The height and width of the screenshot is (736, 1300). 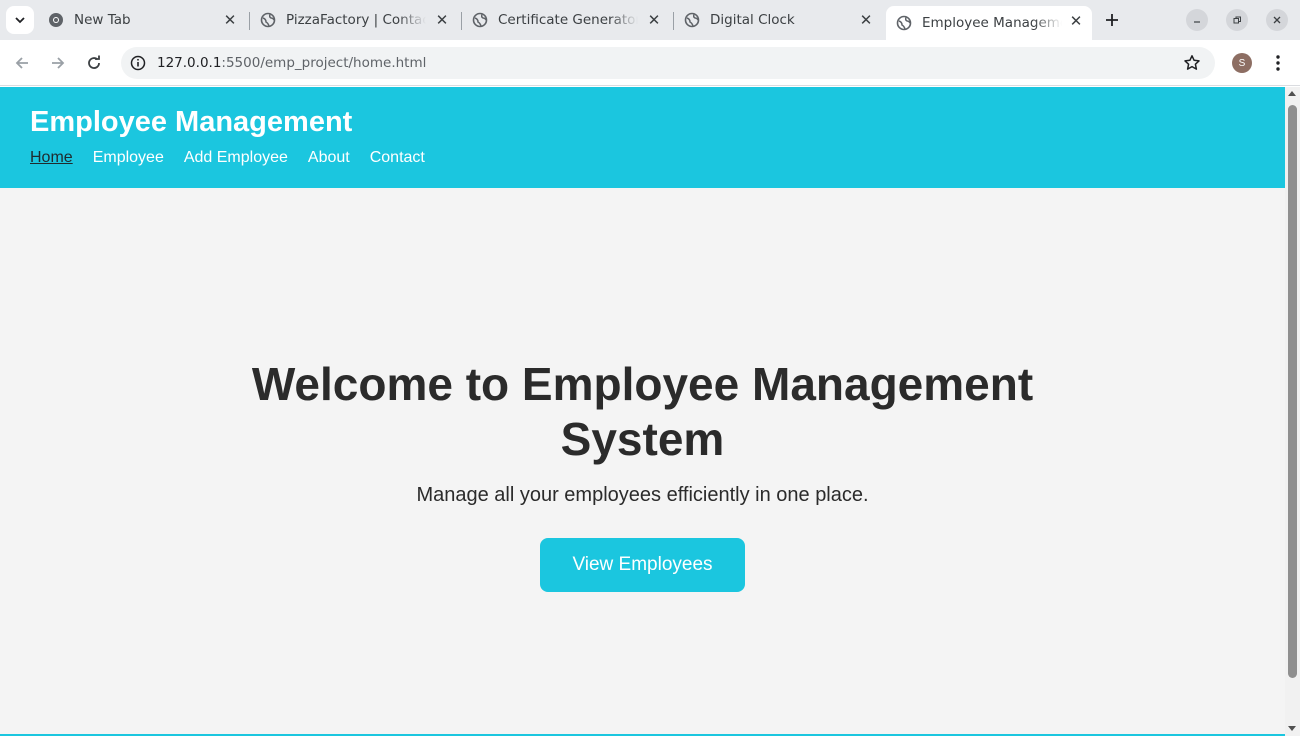 What do you see at coordinates (329, 158) in the screenshot?
I see `nav-about-link: About` at bounding box center [329, 158].